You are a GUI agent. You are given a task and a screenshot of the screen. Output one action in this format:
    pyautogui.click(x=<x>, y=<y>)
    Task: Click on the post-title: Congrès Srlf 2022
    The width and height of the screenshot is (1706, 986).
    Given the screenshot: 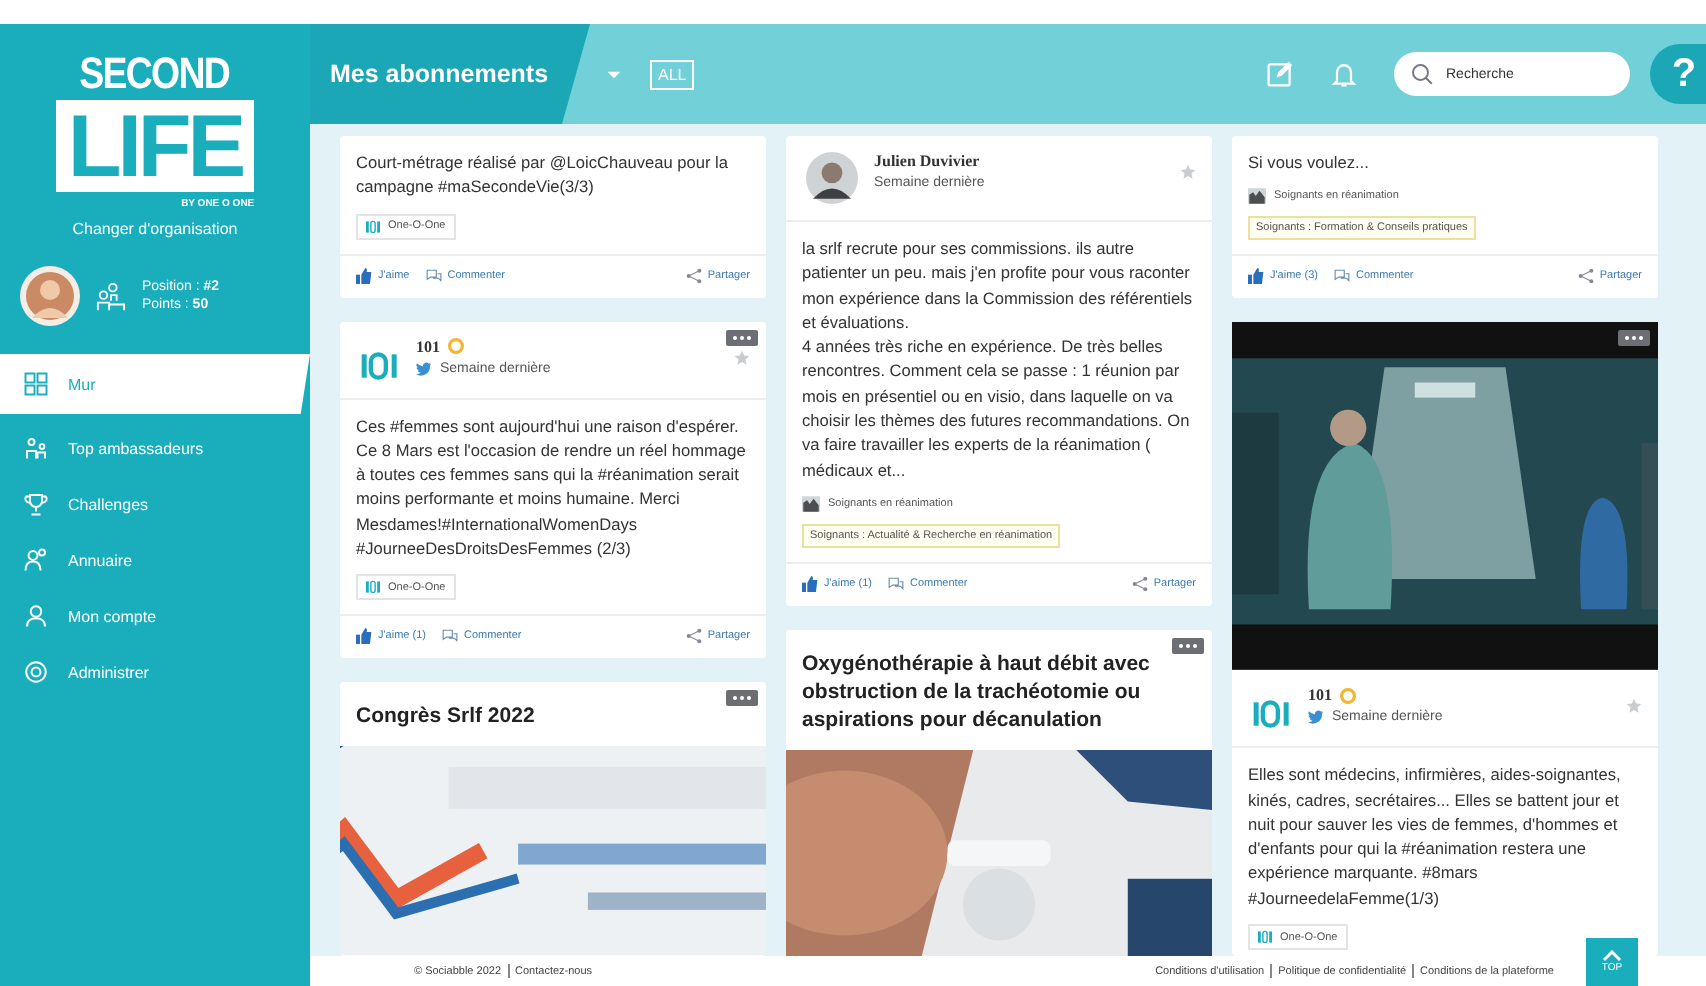 What is the action you would take?
    pyautogui.click(x=553, y=714)
    